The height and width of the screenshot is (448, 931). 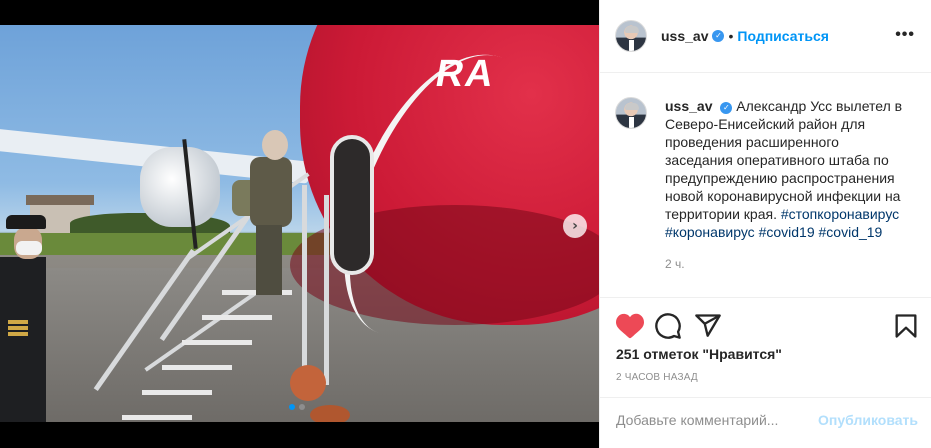 What do you see at coordinates (24, 318) in the screenshot?
I see `pilot-figure` at bounding box center [24, 318].